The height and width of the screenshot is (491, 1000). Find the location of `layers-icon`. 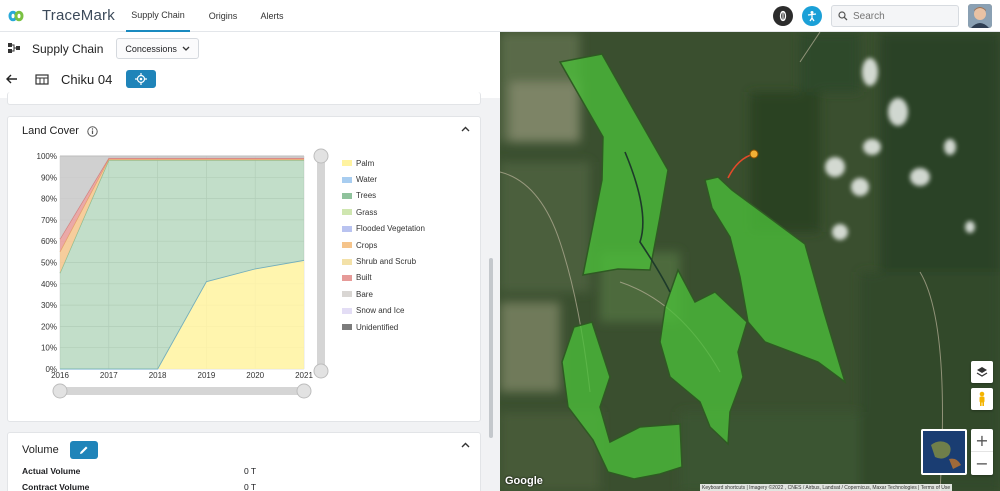

layers-icon is located at coordinates (982, 372).